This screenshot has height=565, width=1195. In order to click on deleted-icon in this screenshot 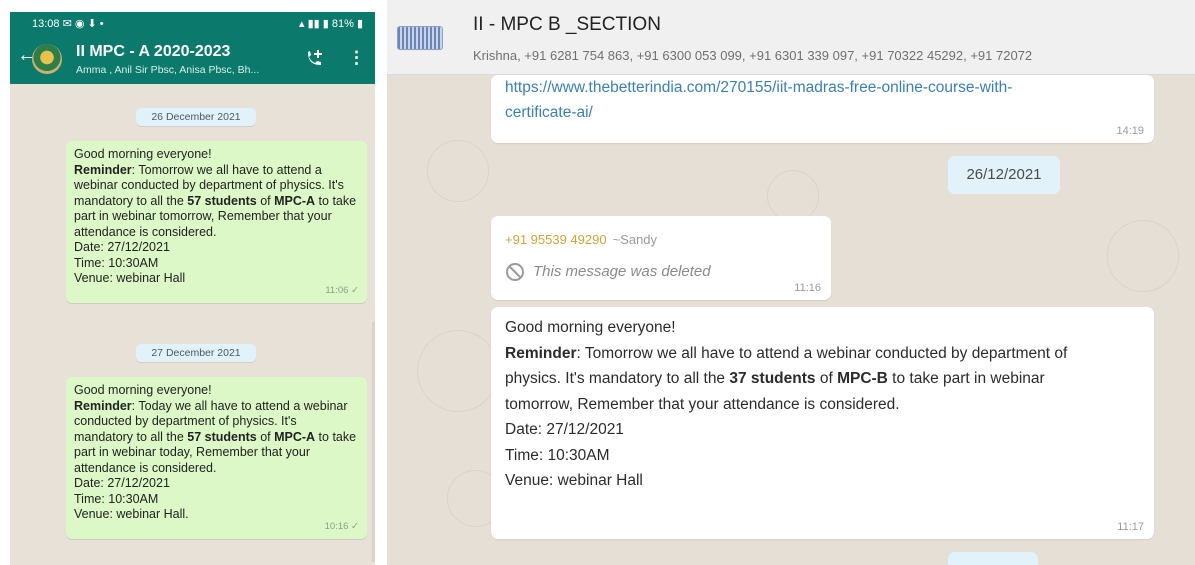, I will do `click(515, 272)`.